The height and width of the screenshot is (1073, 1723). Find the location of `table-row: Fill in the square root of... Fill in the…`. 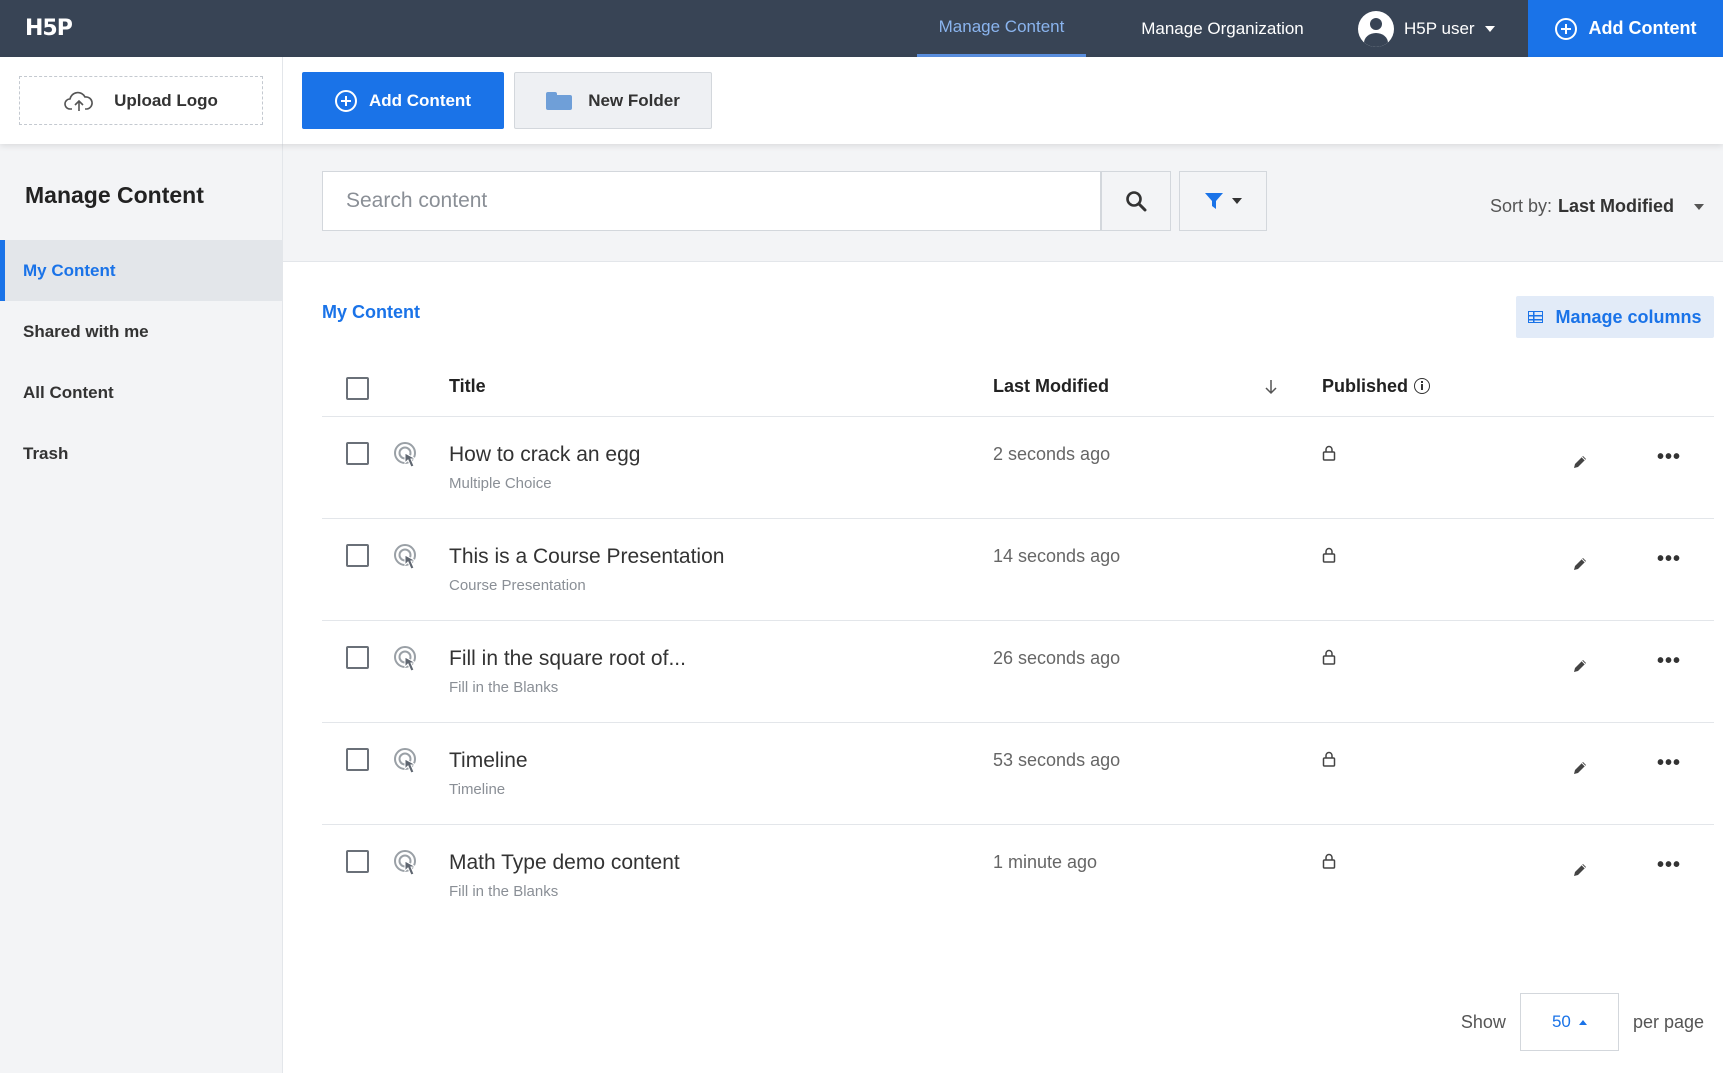

table-row: Fill in the square root of... Fill in the… is located at coordinates (1018, 672).